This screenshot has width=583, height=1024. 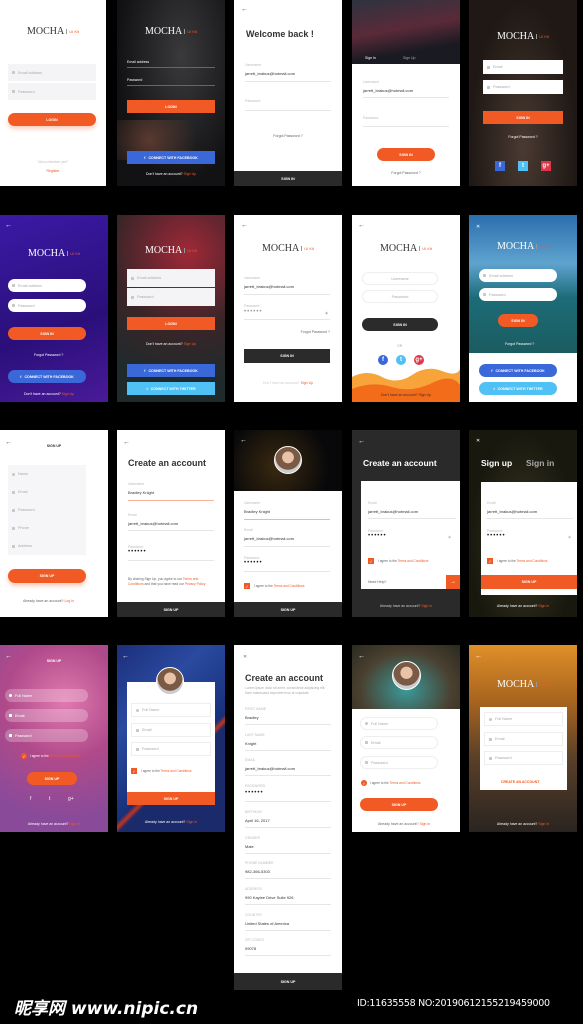 What do you see at coordinates (254, 793) in the screenshot?
I see `field-input: ••••••` at bounding box center [254, 793].